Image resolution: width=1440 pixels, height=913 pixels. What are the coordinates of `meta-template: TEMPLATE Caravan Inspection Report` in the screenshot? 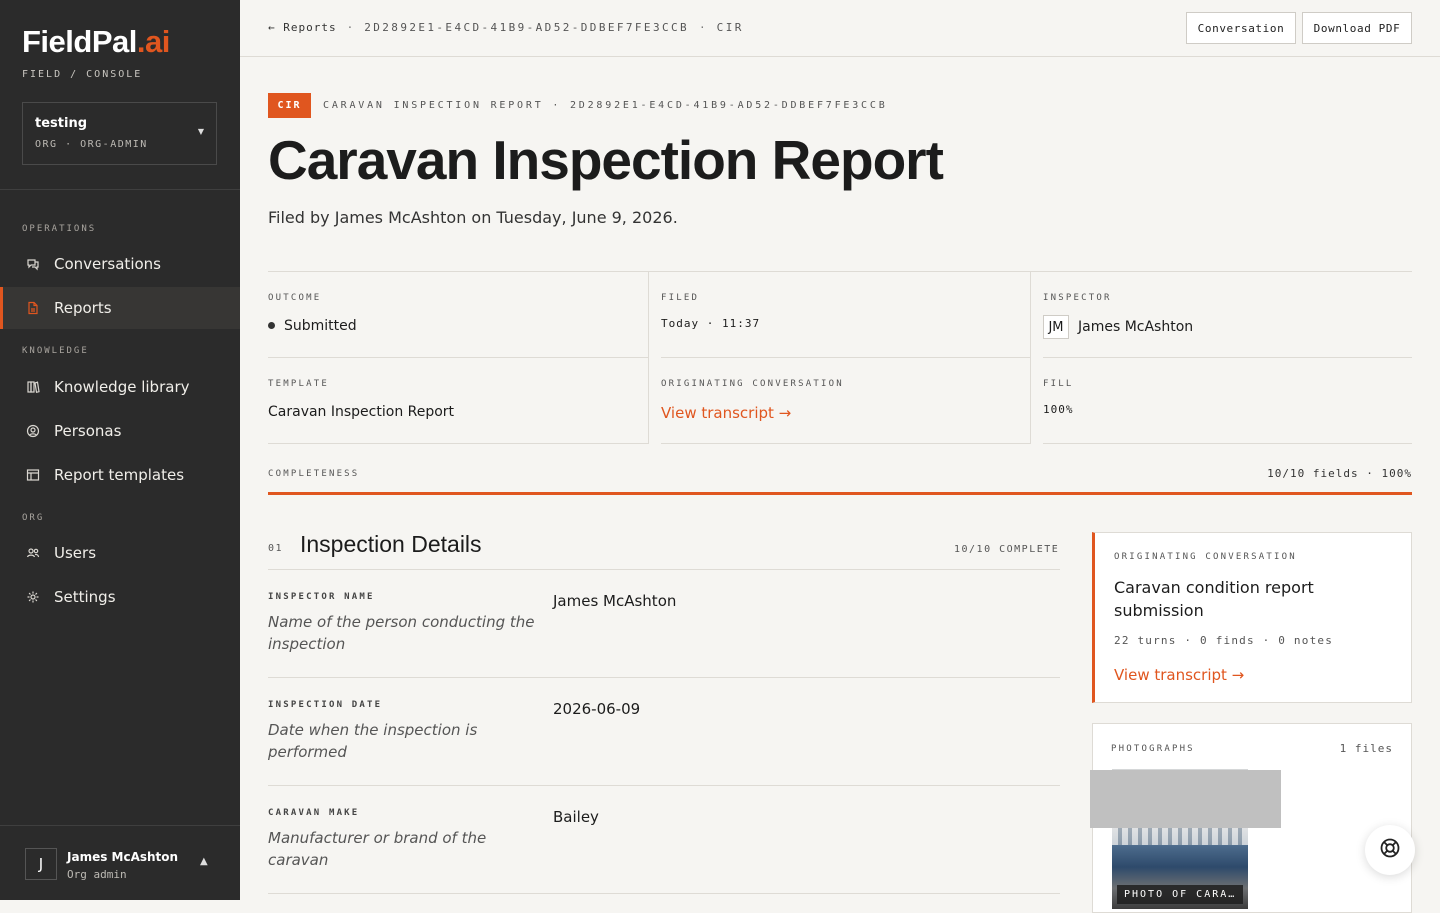 It's located at (458, 401).